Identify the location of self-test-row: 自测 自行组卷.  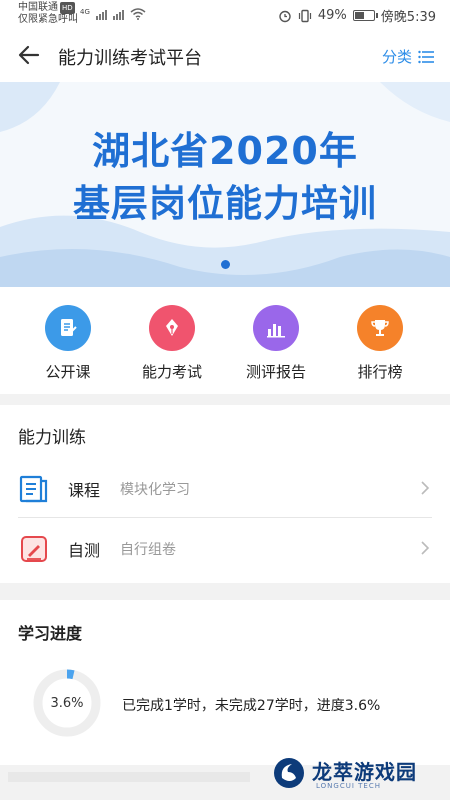
(225, 548).